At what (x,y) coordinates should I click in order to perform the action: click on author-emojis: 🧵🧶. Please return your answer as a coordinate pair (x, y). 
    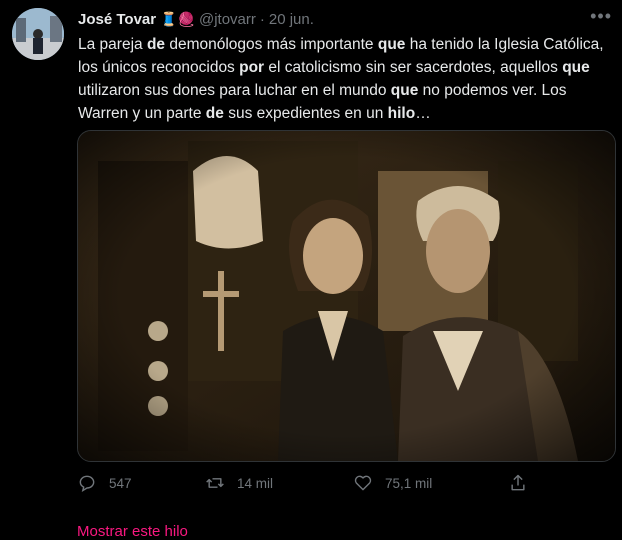
    Looking at the image, I should click on (177, 18).